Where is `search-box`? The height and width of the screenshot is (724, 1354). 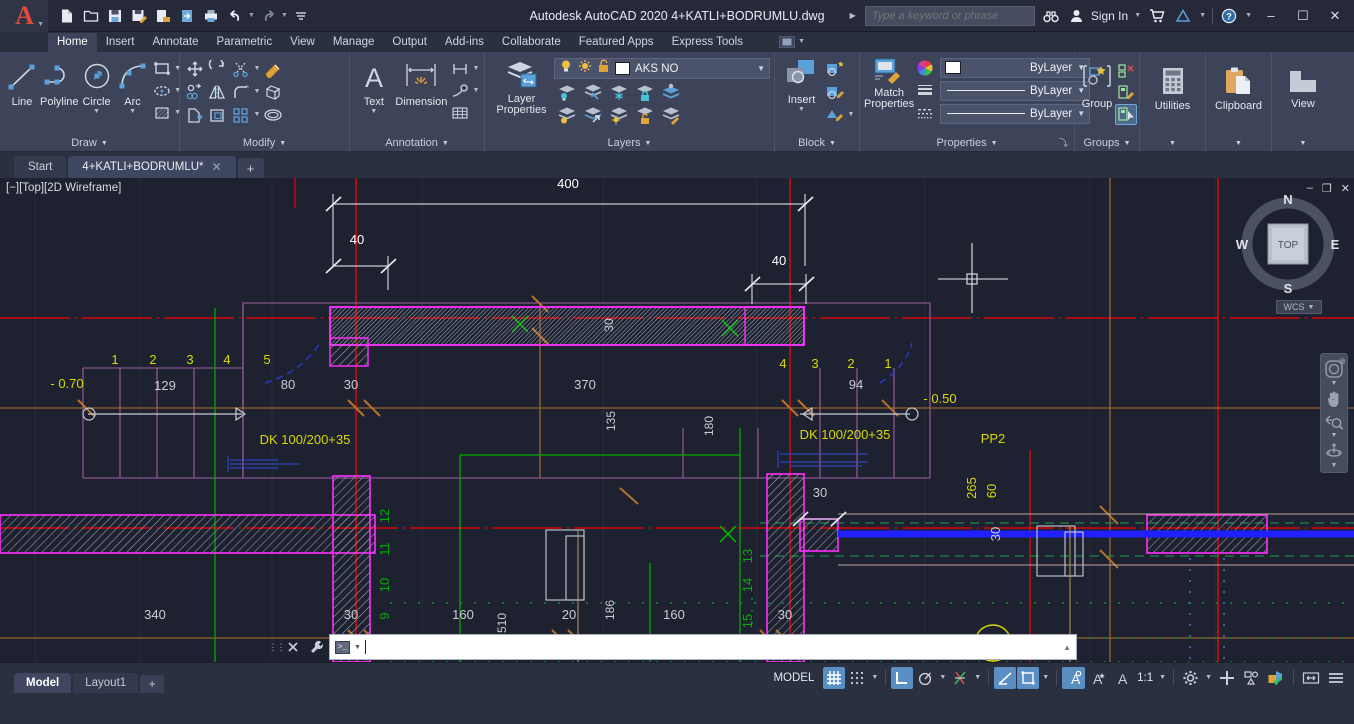
search-box is located at coordinates (949, 15).